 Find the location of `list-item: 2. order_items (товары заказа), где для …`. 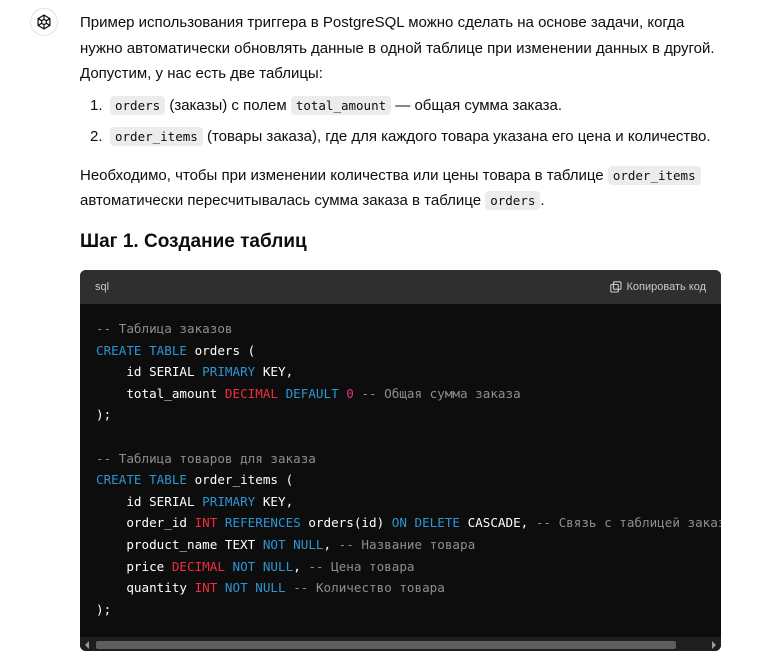

list-item: 2. order_items (товары заказа), где для … is located at coordinates (405, 137).